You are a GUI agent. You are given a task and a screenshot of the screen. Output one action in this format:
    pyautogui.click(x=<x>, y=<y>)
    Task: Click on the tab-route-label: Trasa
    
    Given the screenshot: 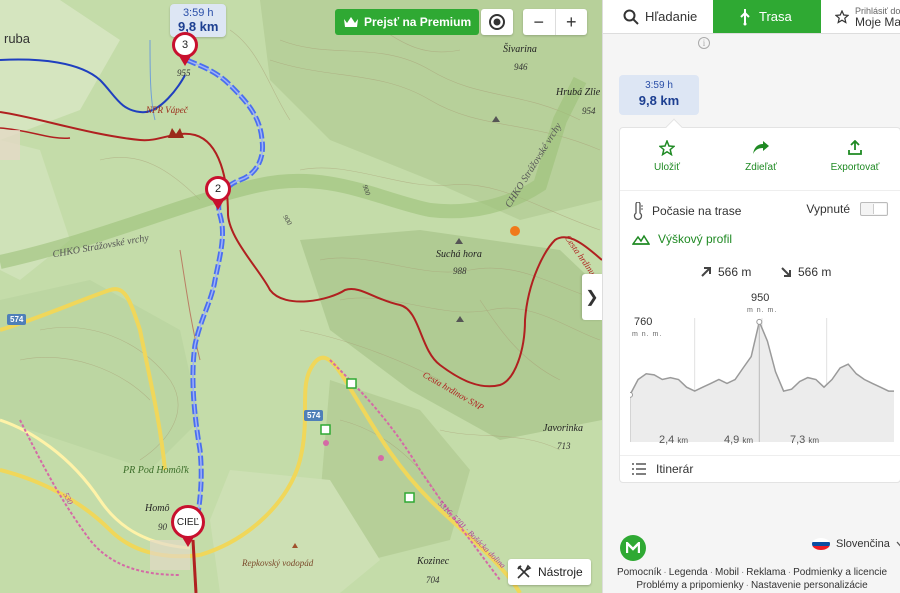 What is the action you would take?
    pyautogui.click(x=775, y=16)
    